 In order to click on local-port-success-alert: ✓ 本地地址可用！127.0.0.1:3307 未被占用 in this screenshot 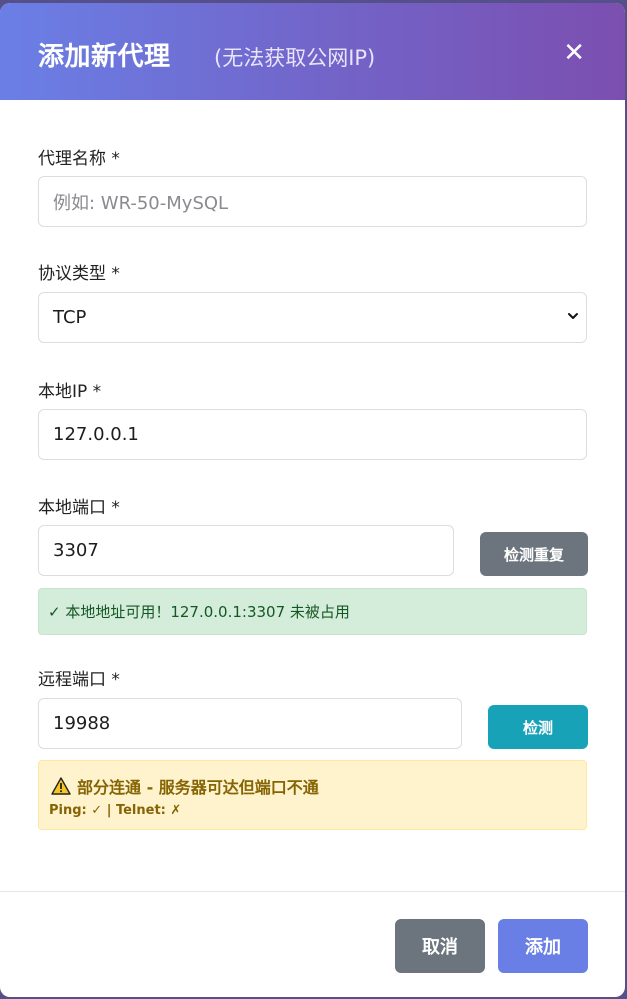, I will do `click(312, 611)`.